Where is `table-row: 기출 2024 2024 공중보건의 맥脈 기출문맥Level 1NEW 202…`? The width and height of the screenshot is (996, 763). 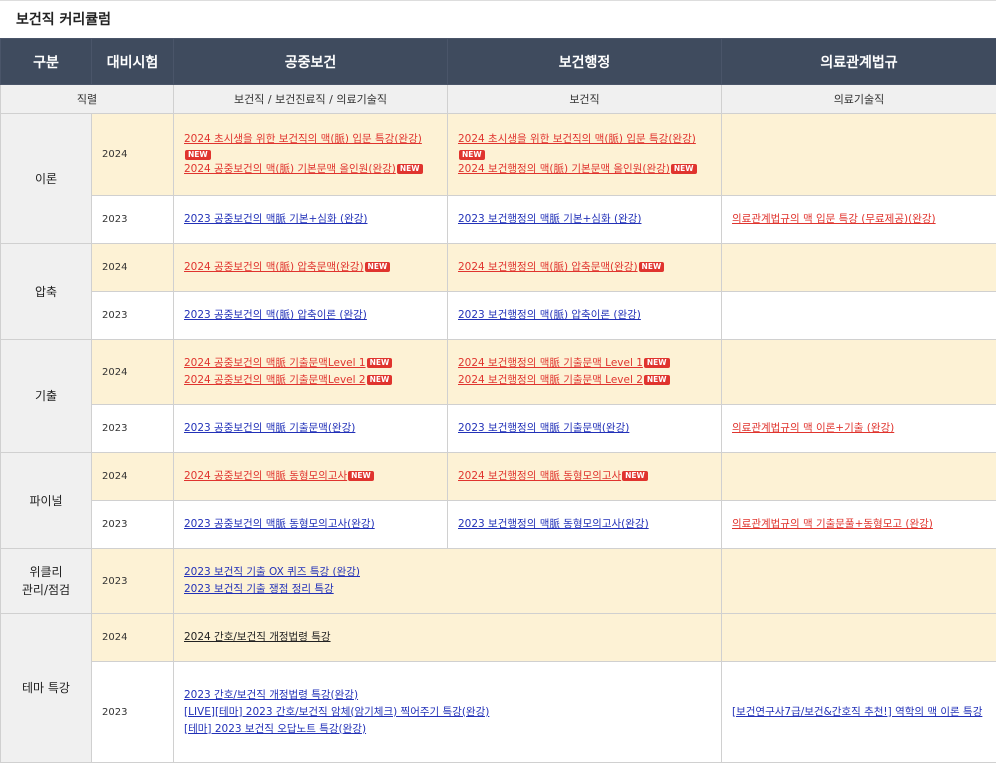 table-row: 기출 2024 2024 공중보건의 맥脈 기출문맥Level 1NEW 202… is located at coordinates (498, 372).